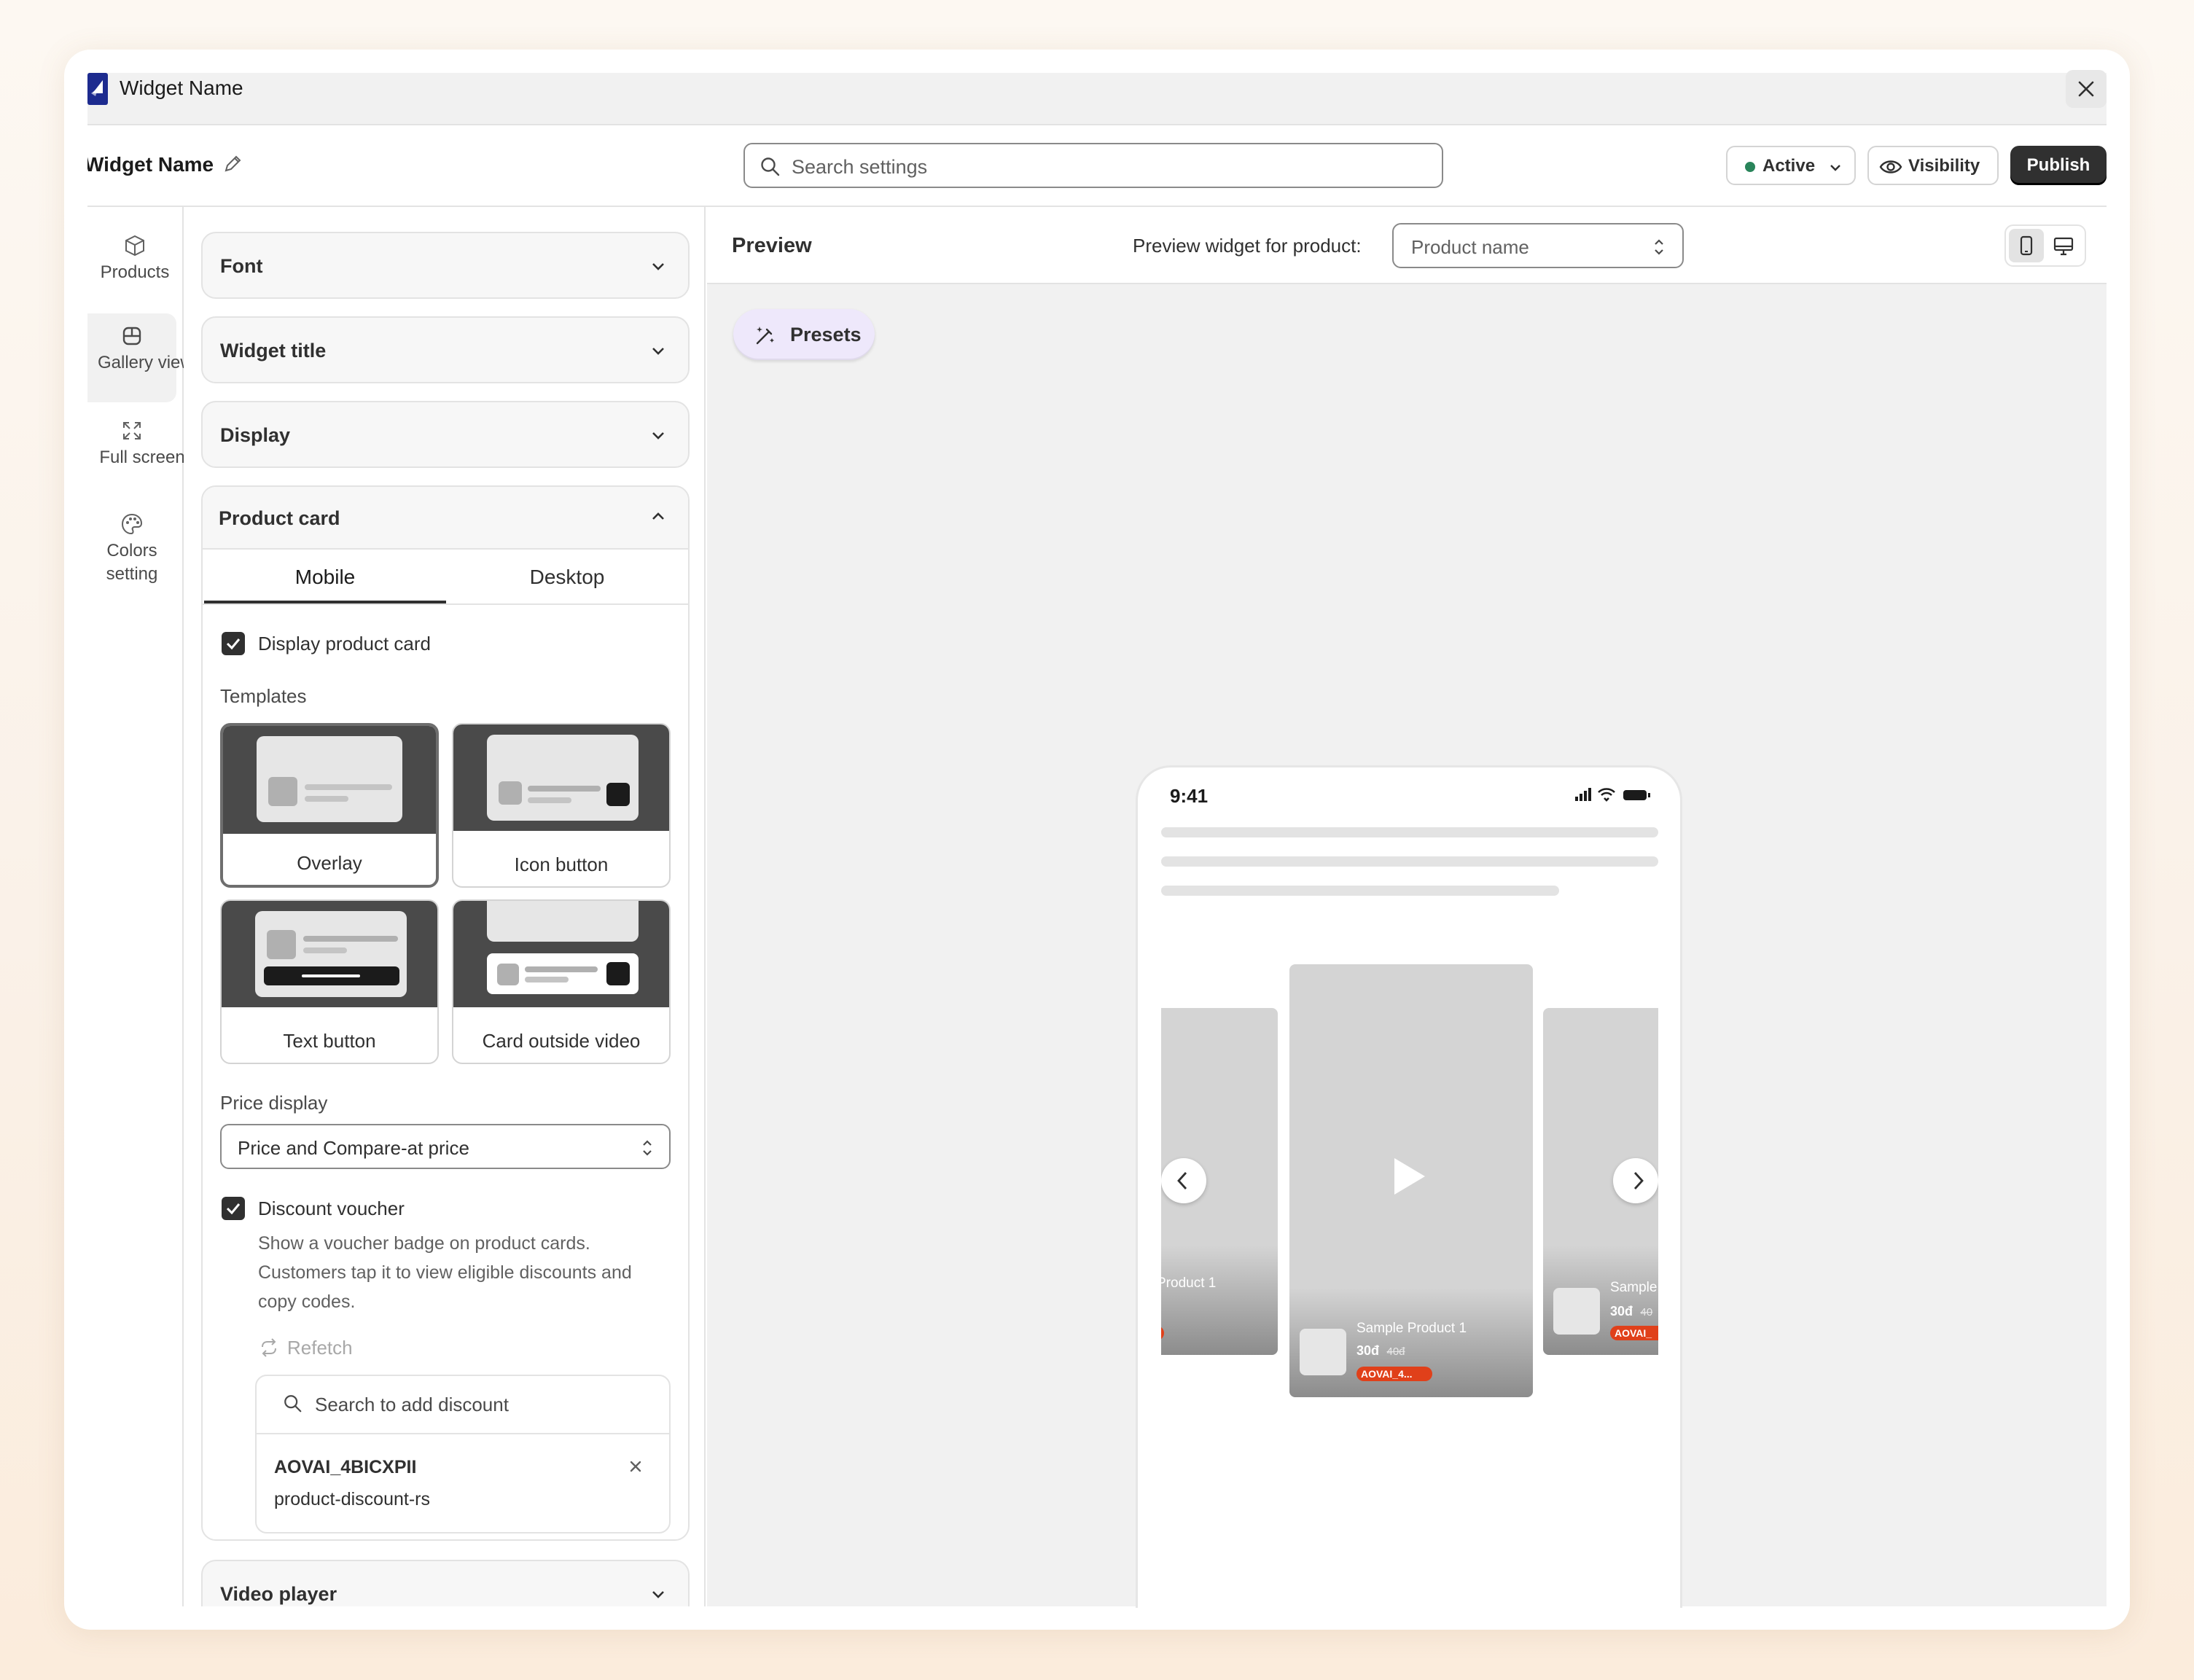 The height and width of the screenshot is (1680, 2194). What do you see at coordinates (658, 516) in the screenshot?
I see `chevron-up-icon` at bounding box center [658, 516].